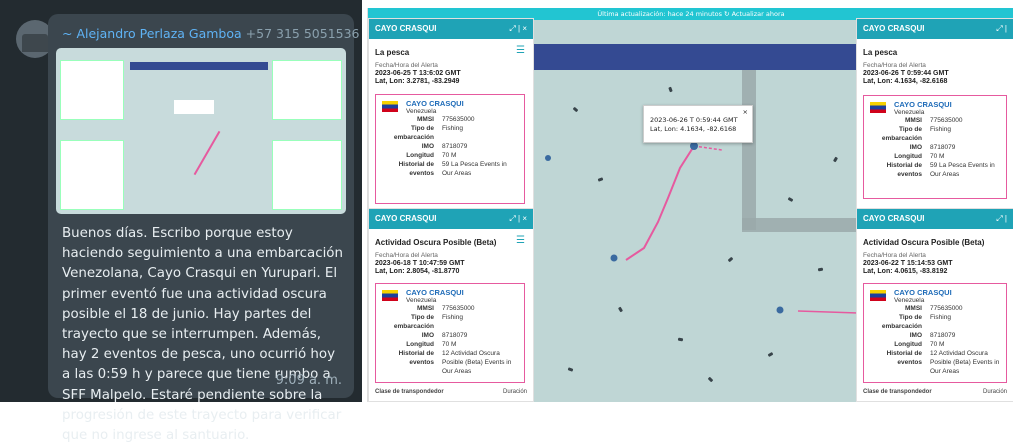  I want to click on thumb-navy-bar, so click(199, 66).